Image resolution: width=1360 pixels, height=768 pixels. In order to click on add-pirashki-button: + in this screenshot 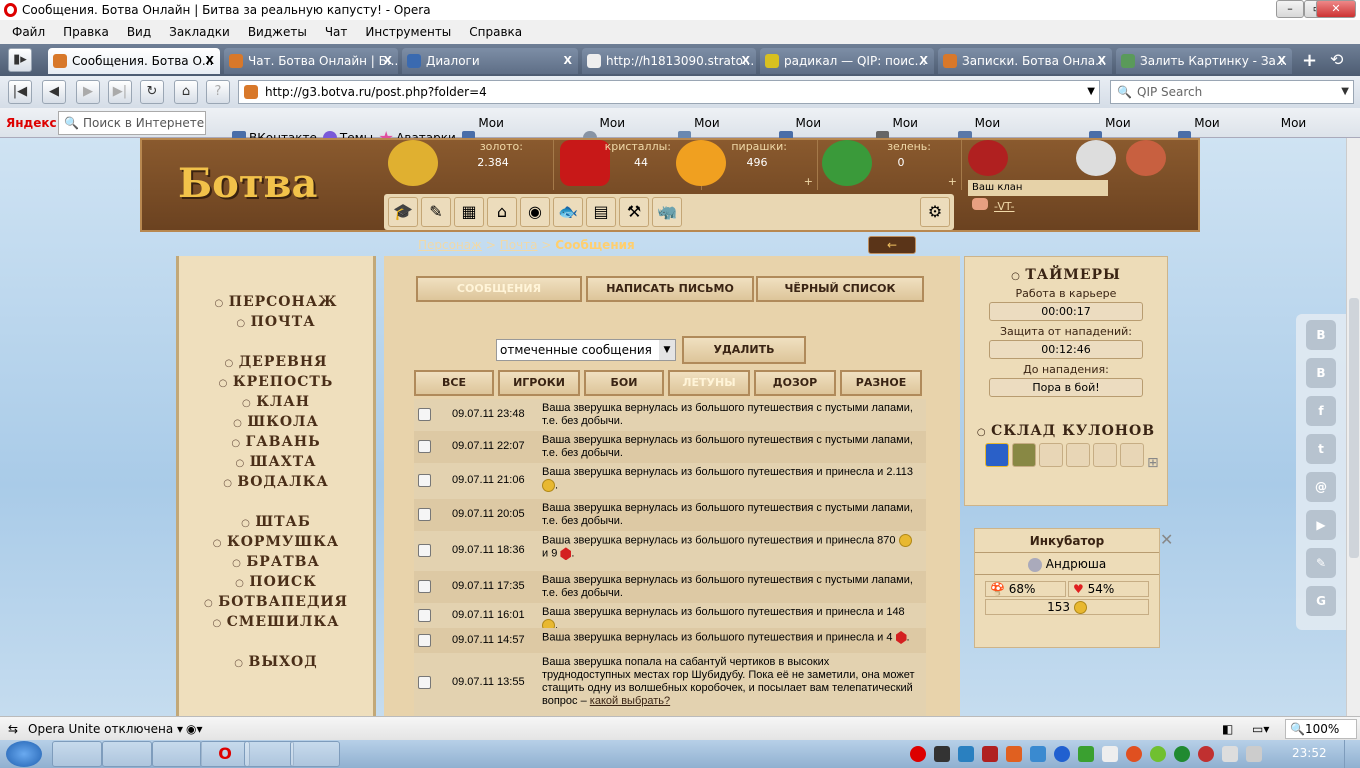, I will do `click(808, 181)`.